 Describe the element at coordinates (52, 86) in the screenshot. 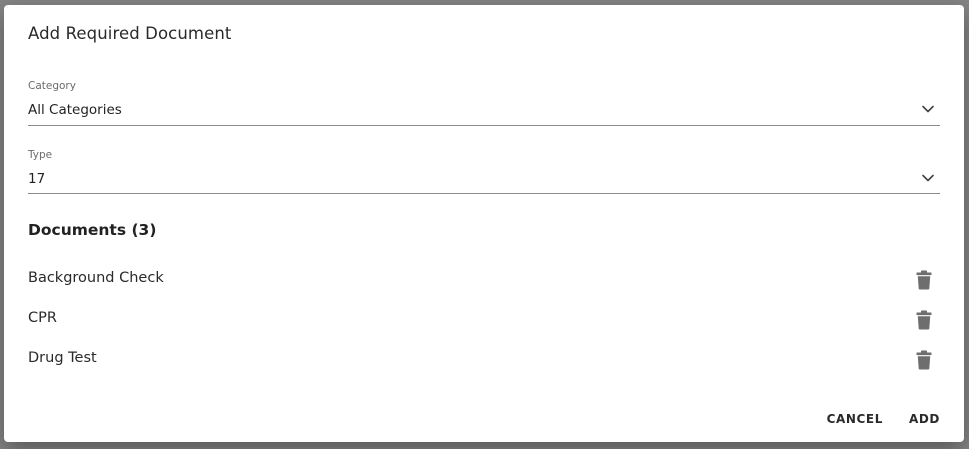

I see `category-label: Category` at that location.